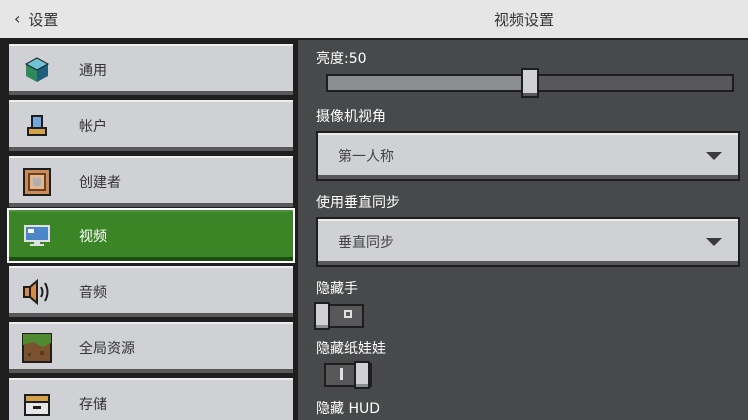 The height and width of the screenshot is (420, 748). I want to click on sidebar-item-label: 创建者, so click(100, 182).